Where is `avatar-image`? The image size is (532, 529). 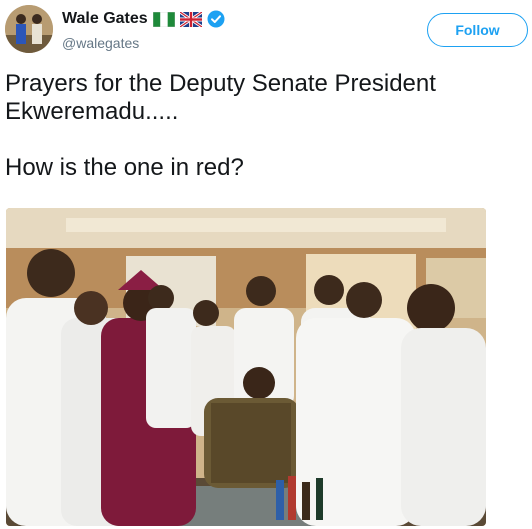
avatar-image is located at coordinates (29, 29).